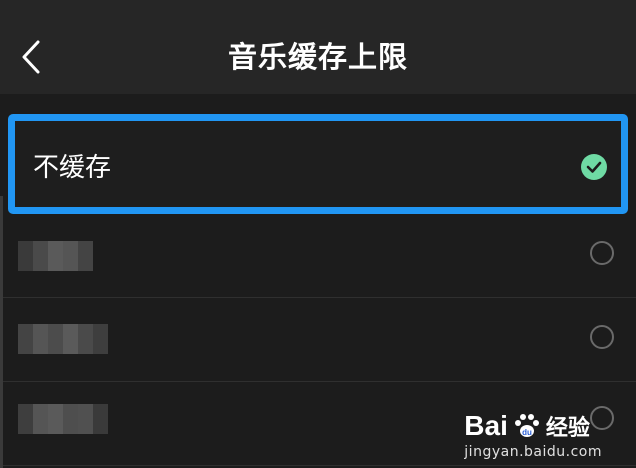 The height and width of the screenshot is (468, 636). I want to click on page-title: 音乐缓存上限, so click(317, 57).